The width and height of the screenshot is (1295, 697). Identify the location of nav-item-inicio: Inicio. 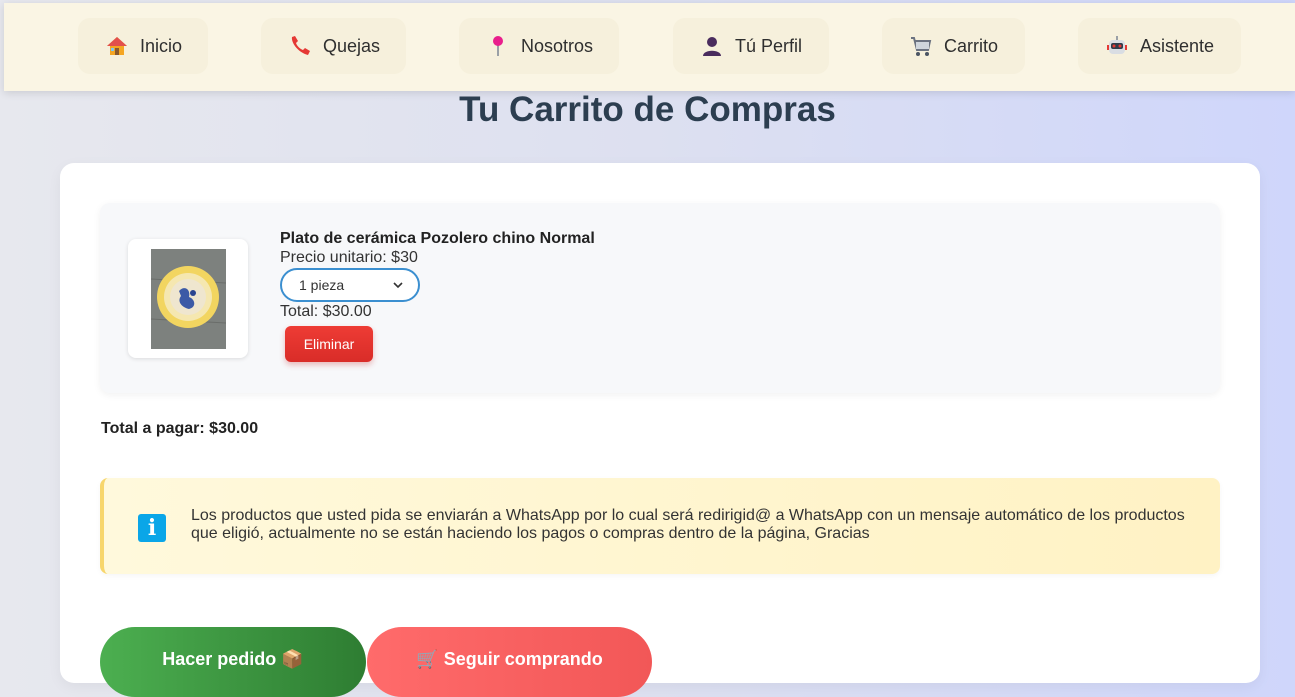
(143, 46).